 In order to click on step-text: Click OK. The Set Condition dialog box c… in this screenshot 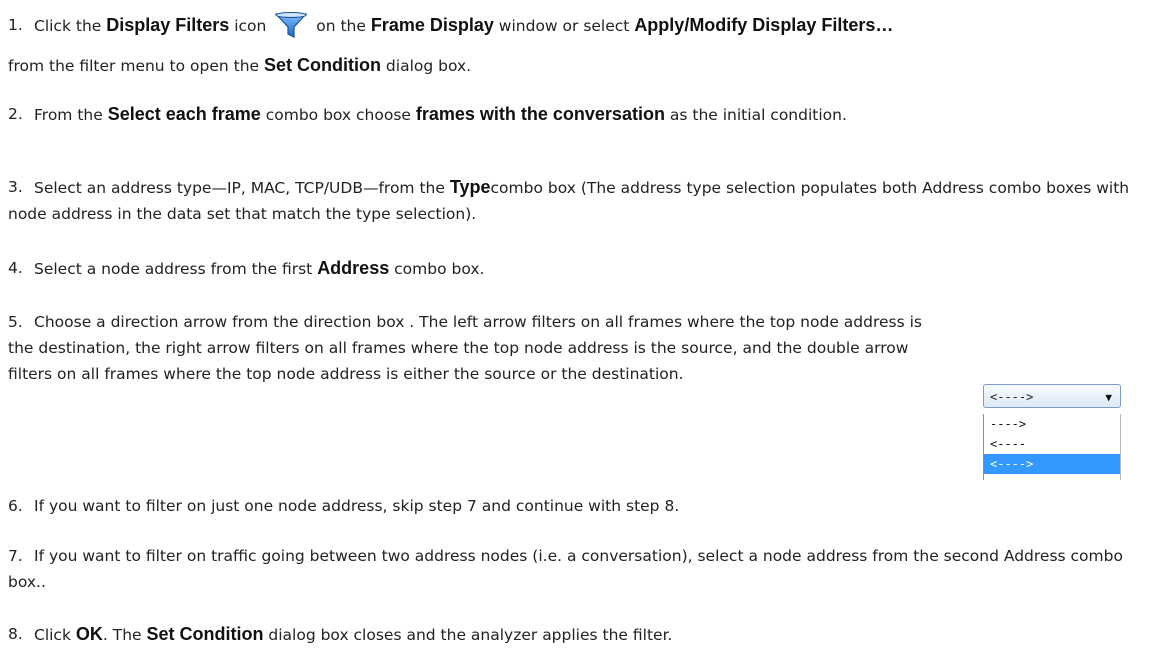, I will do `click(353, 634)`.